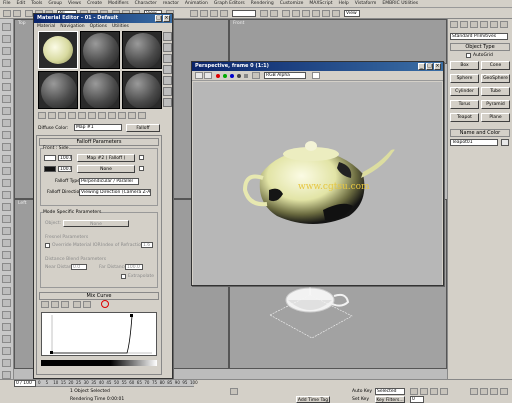 This screenshot has height=403, width=512. I want to click on move-point-icon, so click(45, 304).